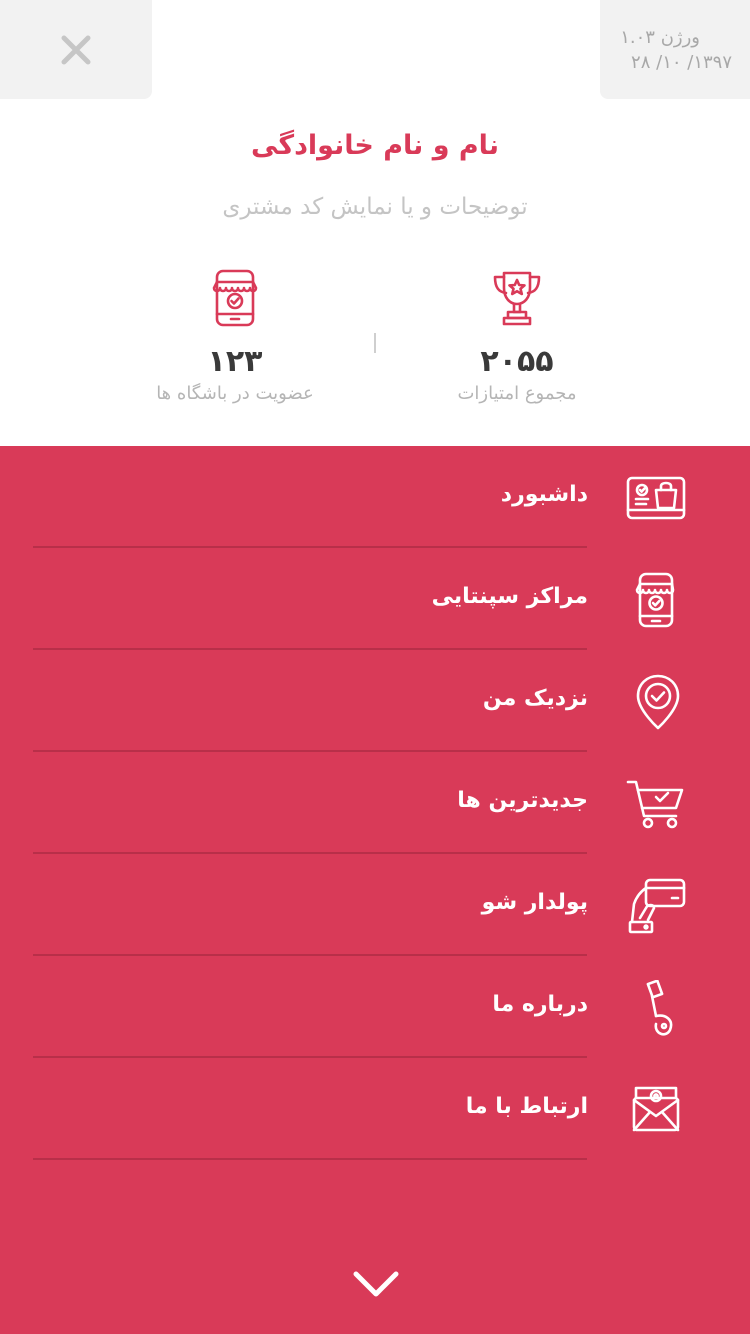  What do you see at coordinates (540, 1004) in the screenshot?
I see `menu-item-label: درباره ما` at bounding box center [540, 1004].